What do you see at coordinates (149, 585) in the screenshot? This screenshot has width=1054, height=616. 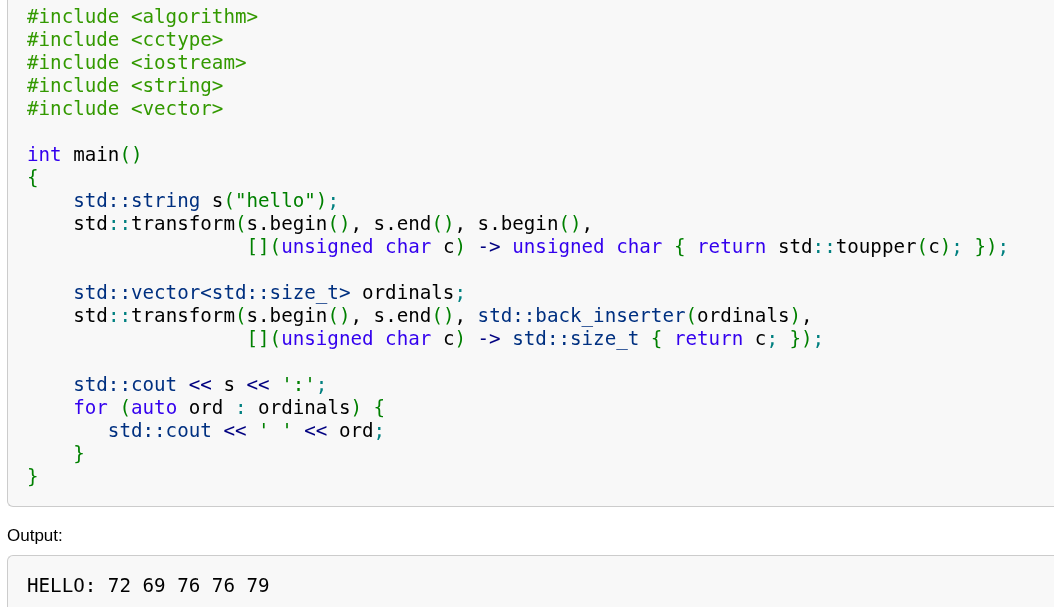 I see `output-text: HELLO: 72 69 76 76 79` at bounding box center [149, 585].